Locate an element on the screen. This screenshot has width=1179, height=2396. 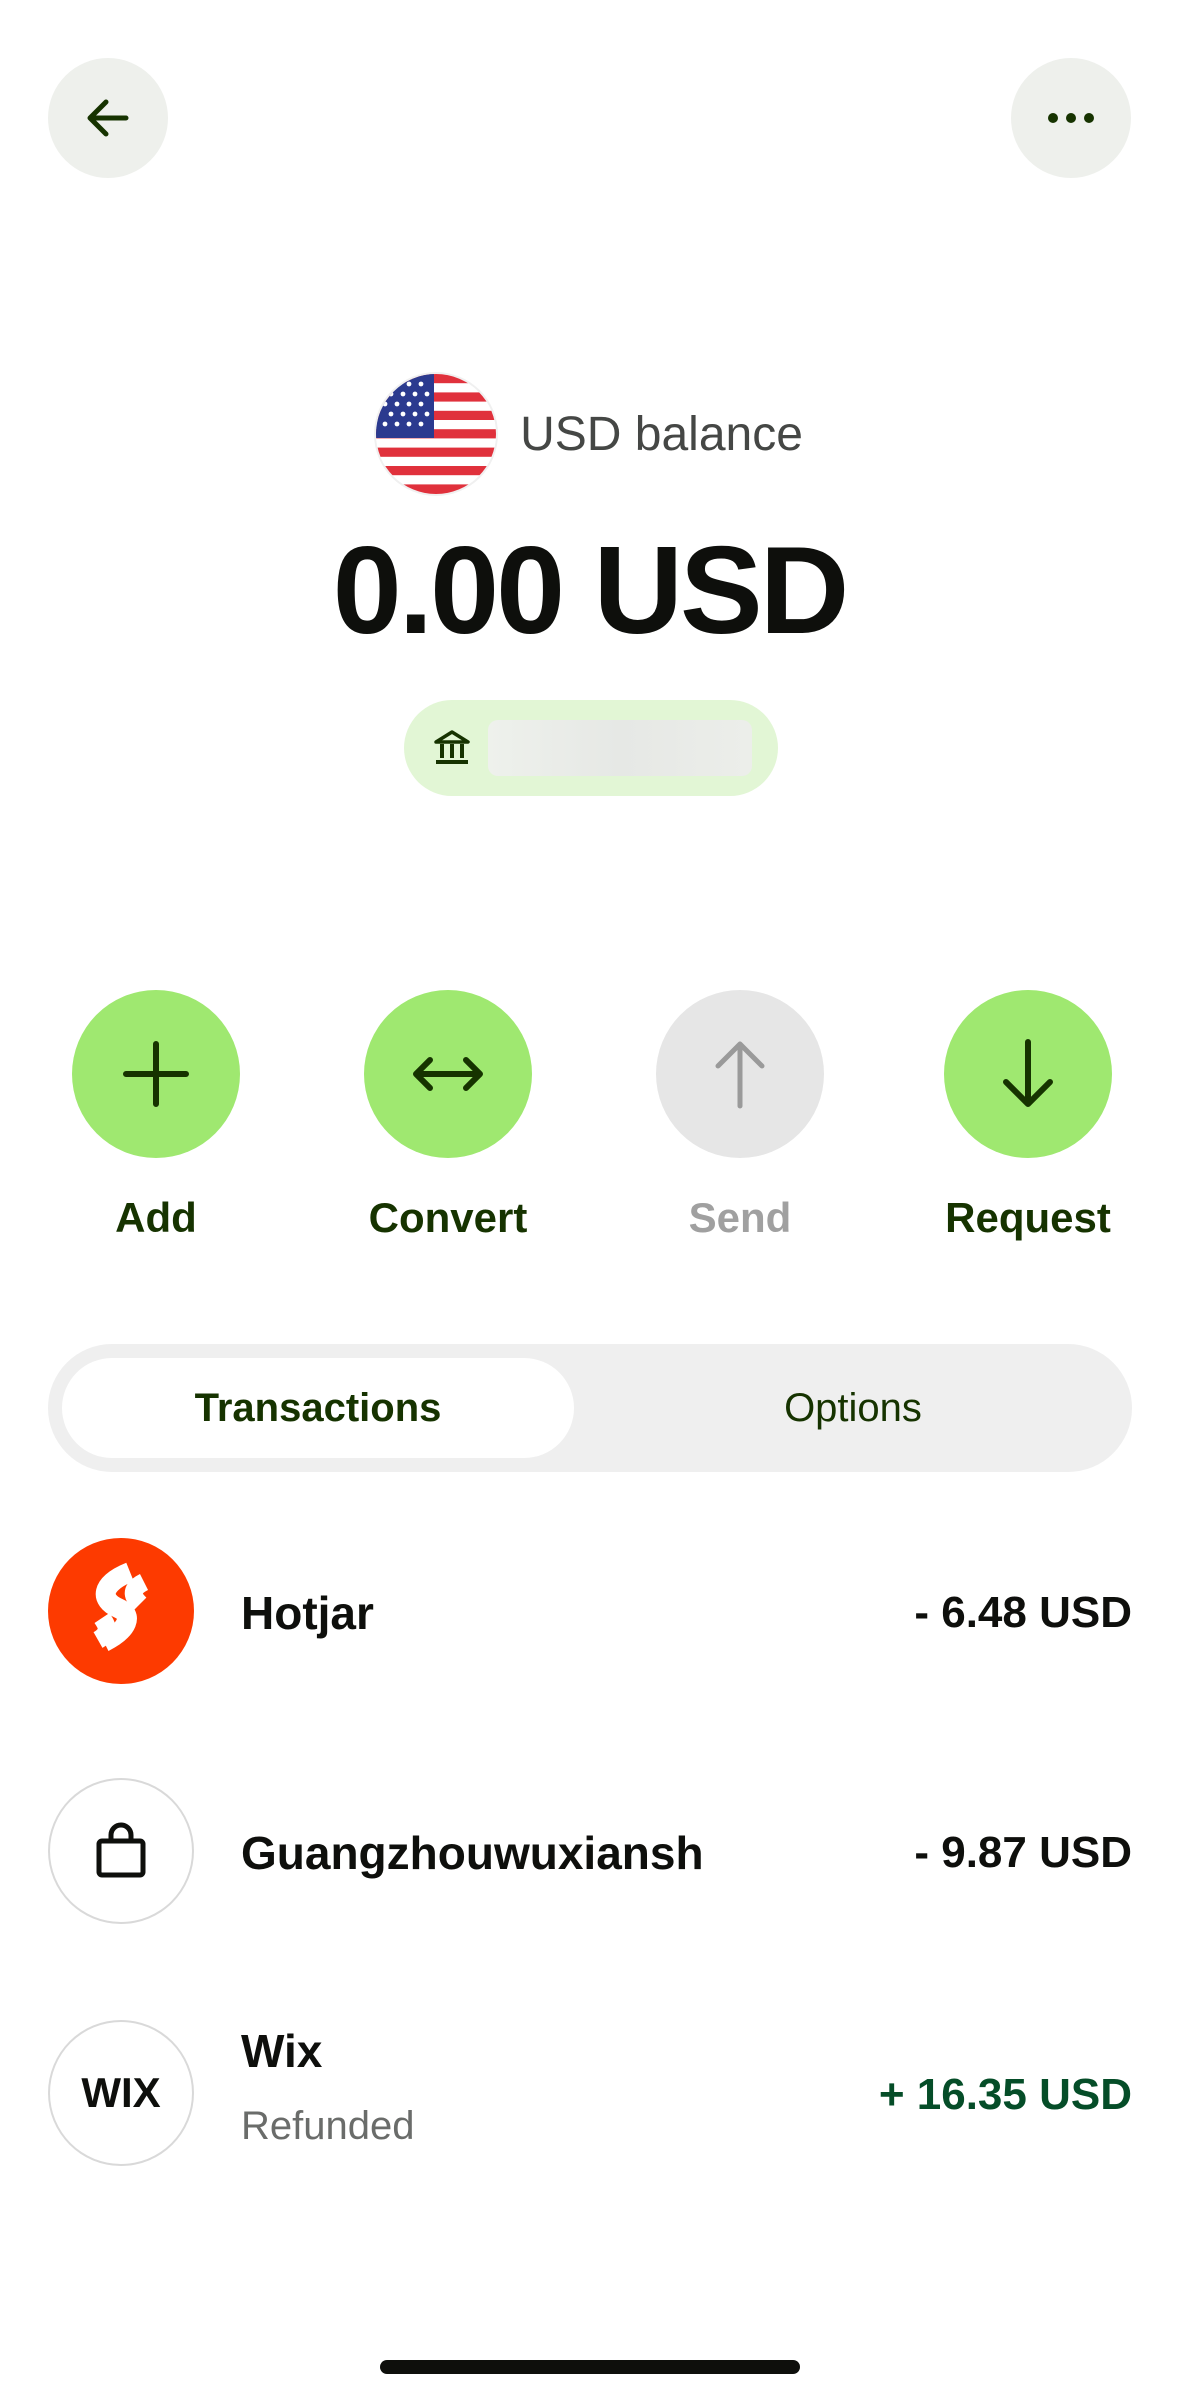
arrow-left-icon is located at coordinates (108, 118).